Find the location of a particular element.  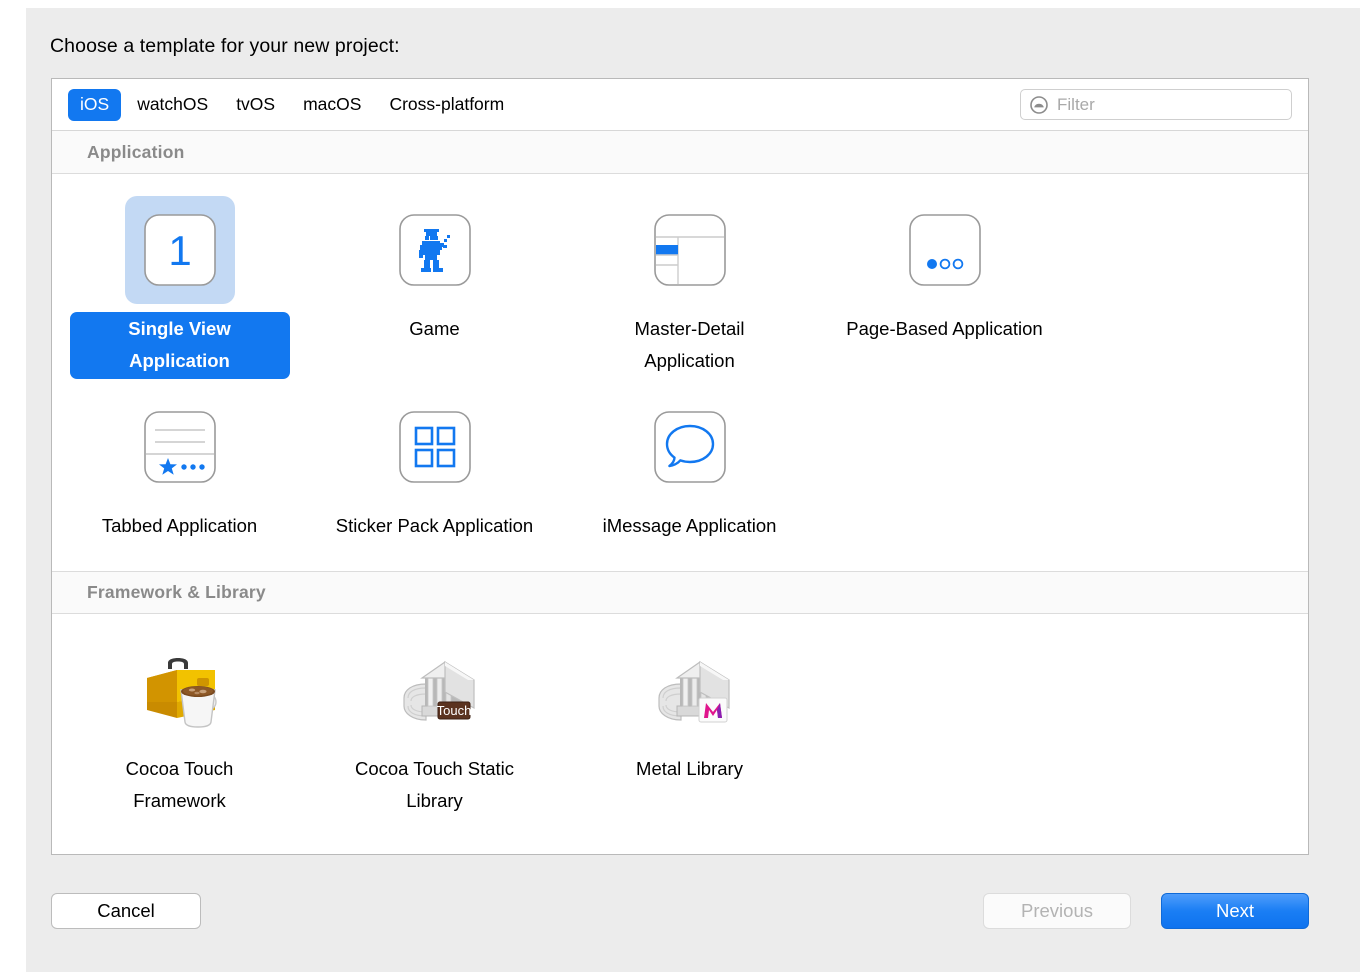

template-page-based-application: Page-Based Application is located at coordinates (944, 284).